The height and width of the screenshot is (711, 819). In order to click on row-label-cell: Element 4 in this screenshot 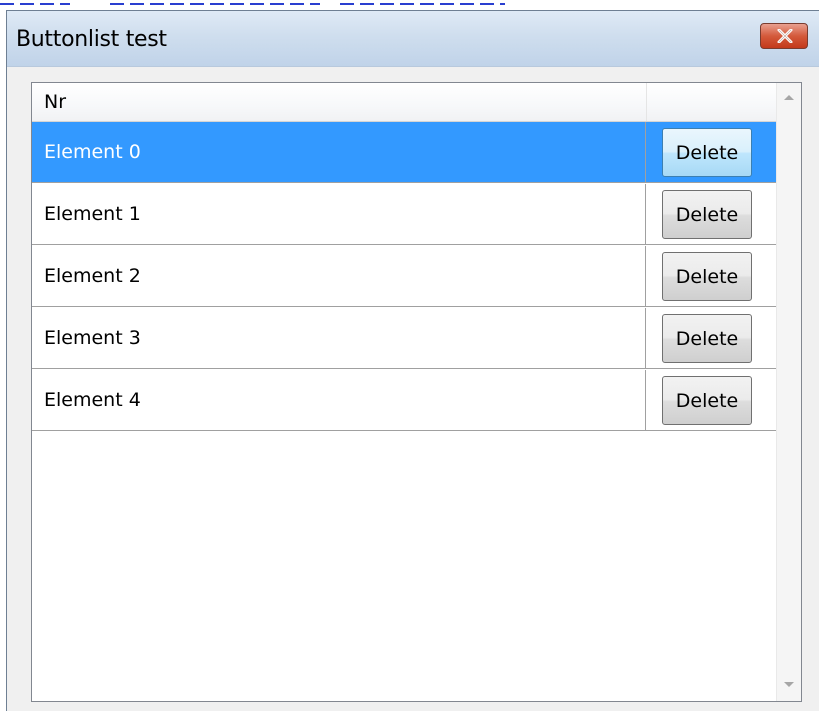, I will do `click(339, 400)`.